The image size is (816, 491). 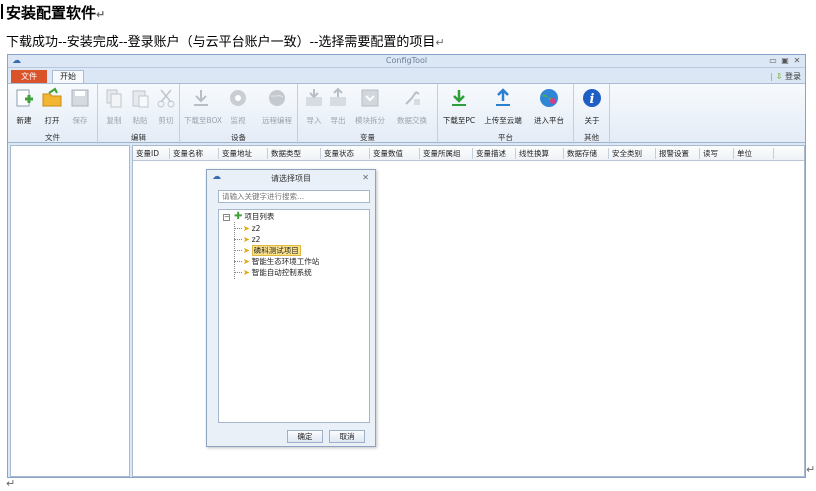 What do you see at coordinates (672, 153) in the screenshot?
I see `col-header: 报警设置` at bounding box center [672, 153].